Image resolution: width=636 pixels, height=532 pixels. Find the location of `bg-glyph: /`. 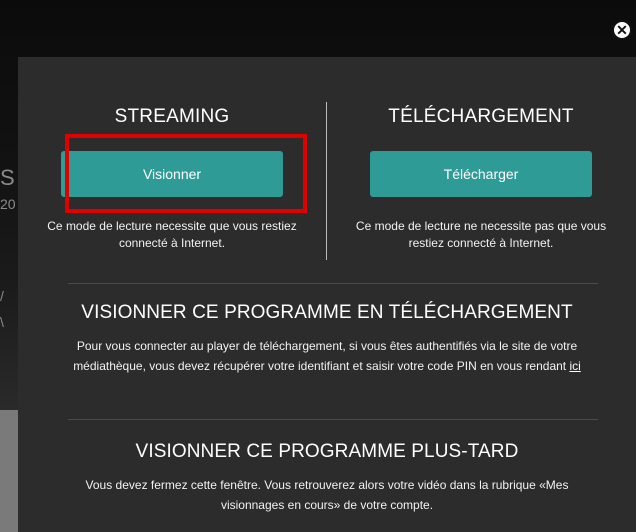

bg-glyph: / is located at coordinates (2, 296).